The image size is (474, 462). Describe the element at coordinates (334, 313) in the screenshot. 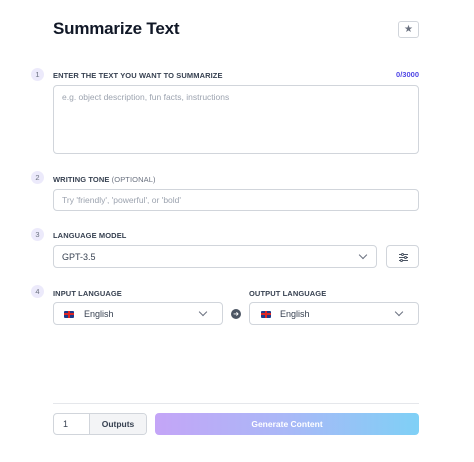

I see `output-language-select: English` at that location.